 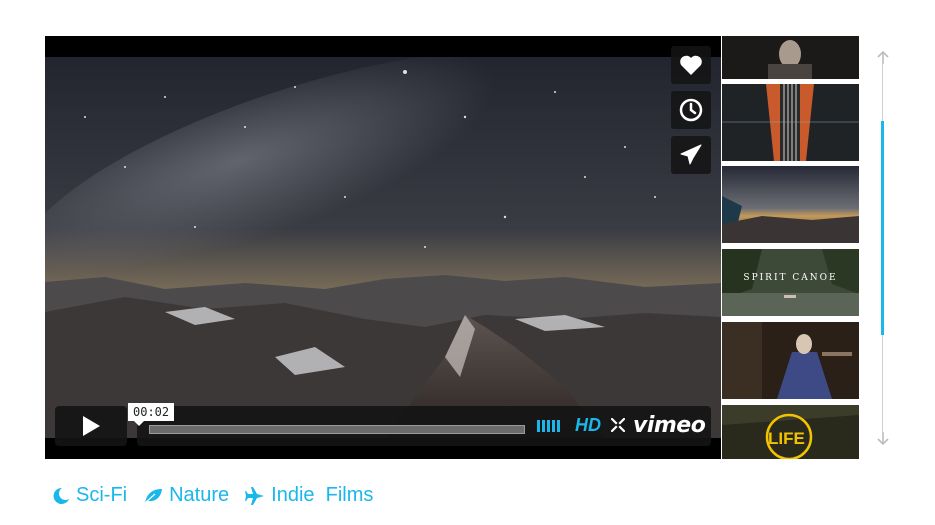 I want to click on arrow-up-icon, so click(x=883, y=58).